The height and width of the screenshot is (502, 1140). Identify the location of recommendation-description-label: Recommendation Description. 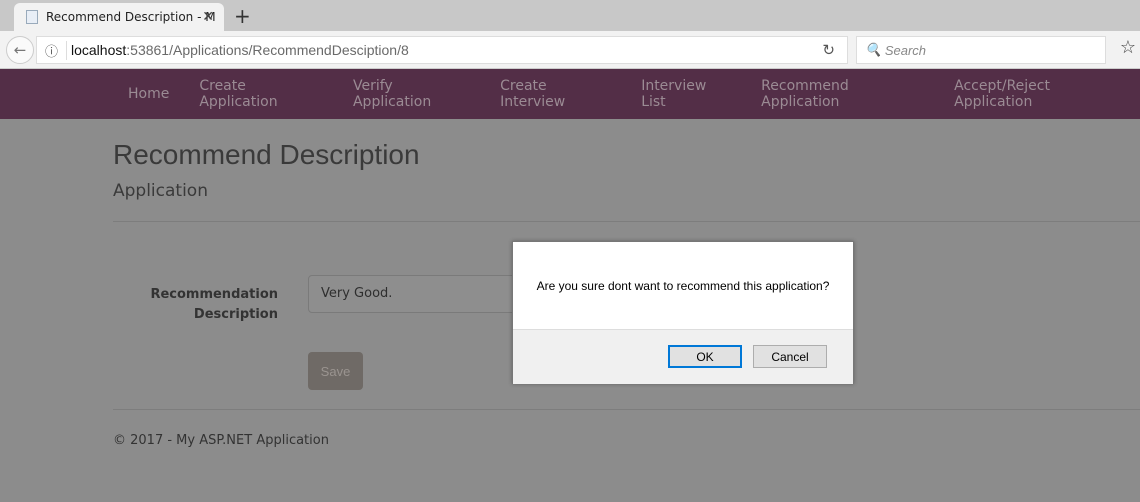
(214, 304).